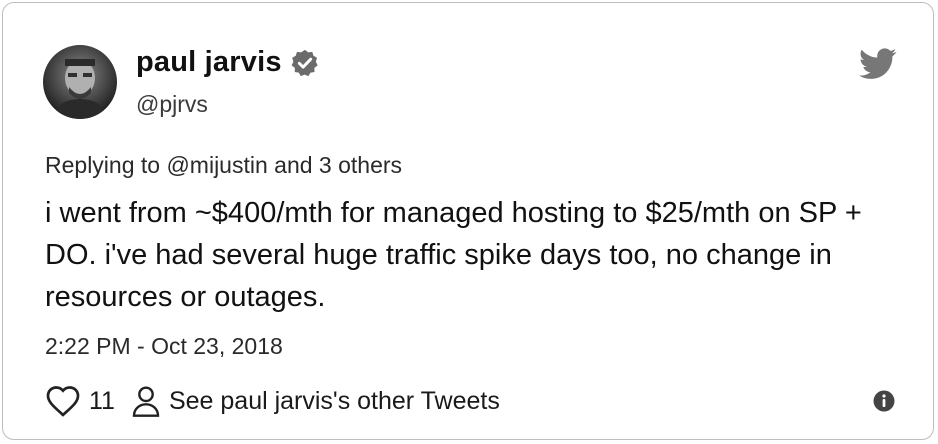 The height and width of the screenshot is (444, 938). What do you see at coordinates (304, 62) in the screenshot?
I see `verified-badge-icon` at bounding box center [304, 62].